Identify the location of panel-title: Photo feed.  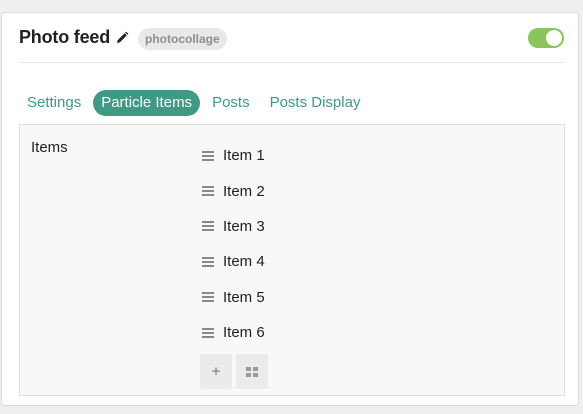
(64, 37).